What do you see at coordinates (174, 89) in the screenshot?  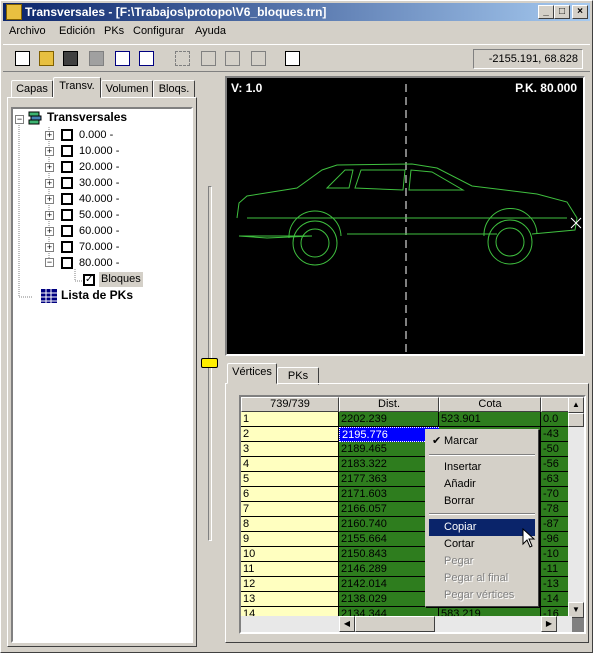 I see `tab-bloqs: Bloqs.` at bounding box center [174, 89].